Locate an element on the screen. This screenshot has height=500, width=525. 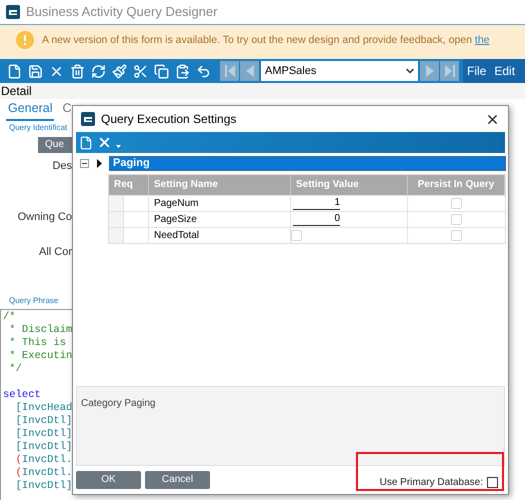
dialog-logo-icon is located at coordinates (88, 119).